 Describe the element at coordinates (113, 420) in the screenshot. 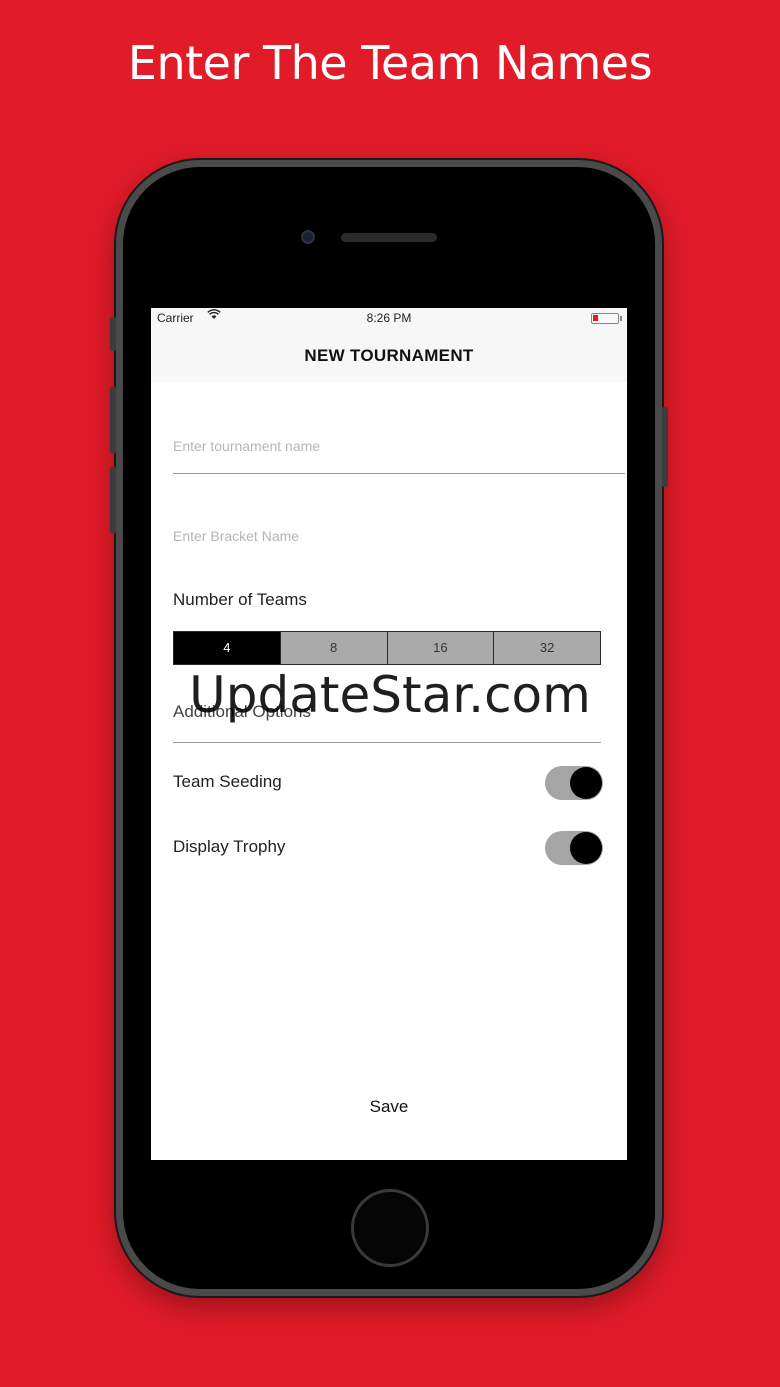

I see `volume-up-button` at that location.